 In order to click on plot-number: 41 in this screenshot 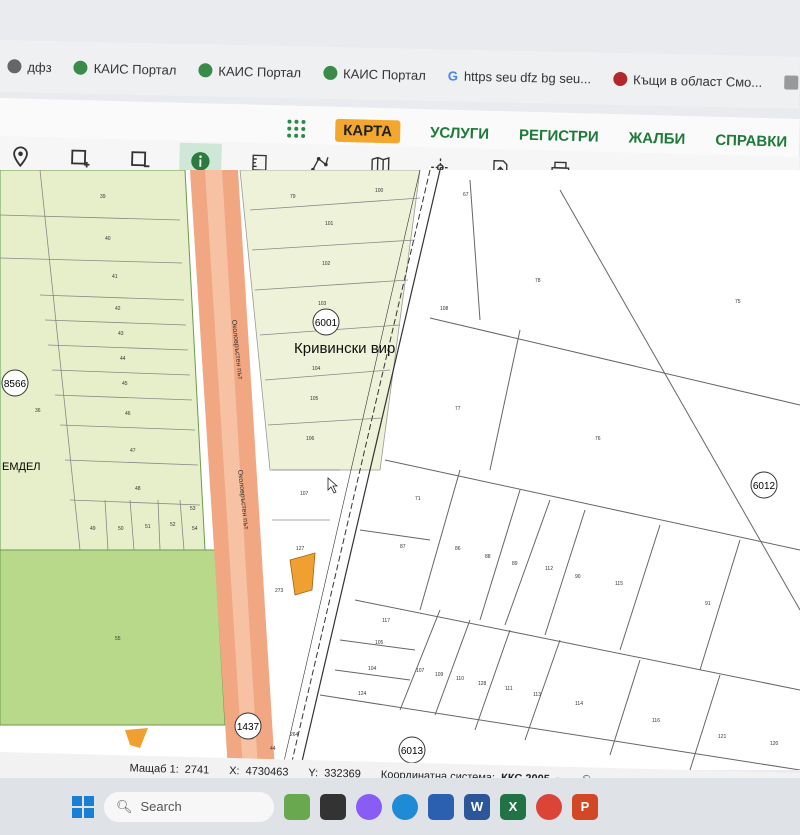, I will do `click(115, 277)`.